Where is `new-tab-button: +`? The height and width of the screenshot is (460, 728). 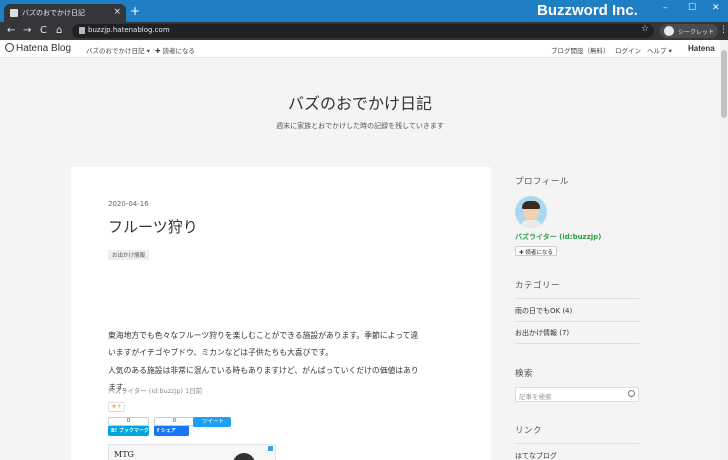
new-tab-button: + is located at coordinates (135, 11).